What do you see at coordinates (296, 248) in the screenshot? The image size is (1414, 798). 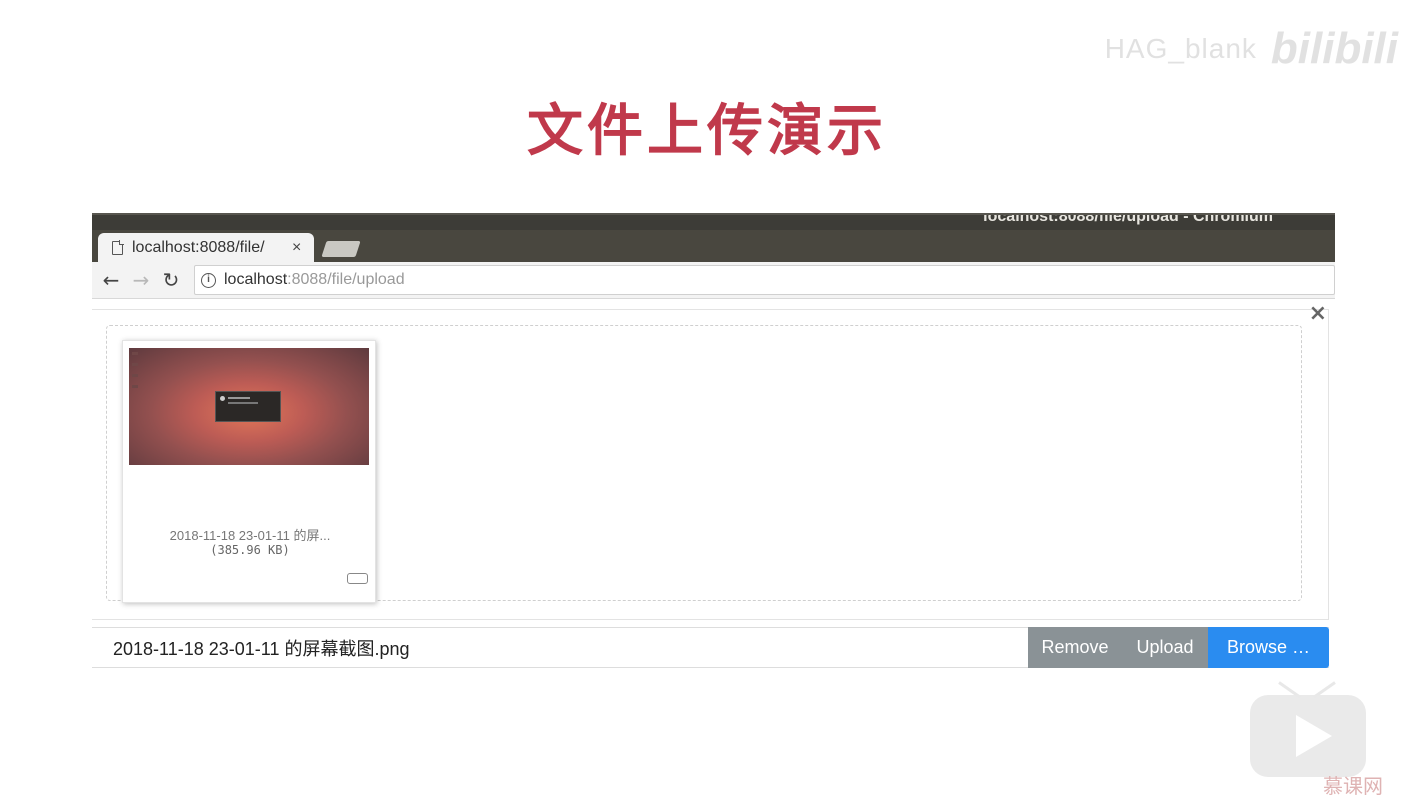 I see `tab-close-icon: ×` at bounding box center [296, 248].